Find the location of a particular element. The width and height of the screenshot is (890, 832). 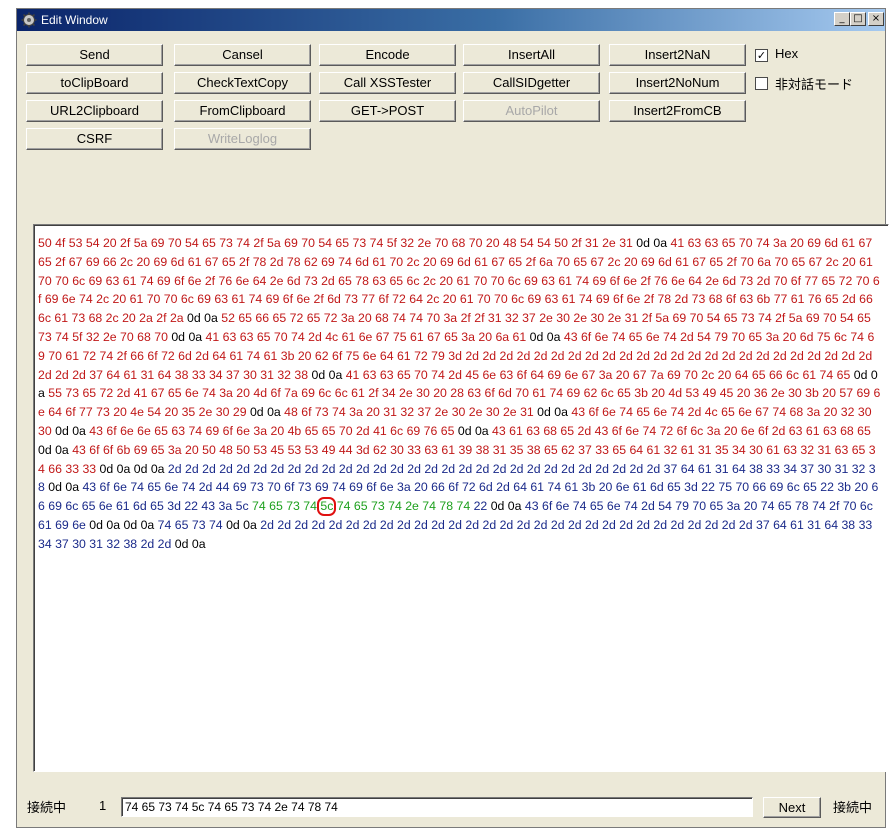

write-loglog-button: WriteLoglog is located at coordinates (242, 139).